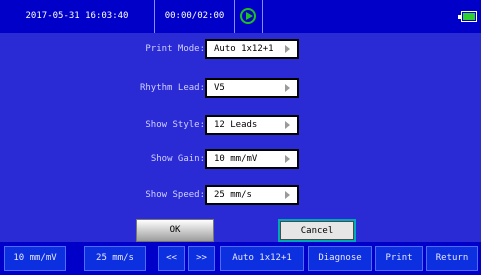 This screenshot has height=275, width=481. What do you see at coordinates (172, 88) in the screenshot?
I see `rhythm-lead-label: Rhythm Lead:` at bounding box center [172, 88].